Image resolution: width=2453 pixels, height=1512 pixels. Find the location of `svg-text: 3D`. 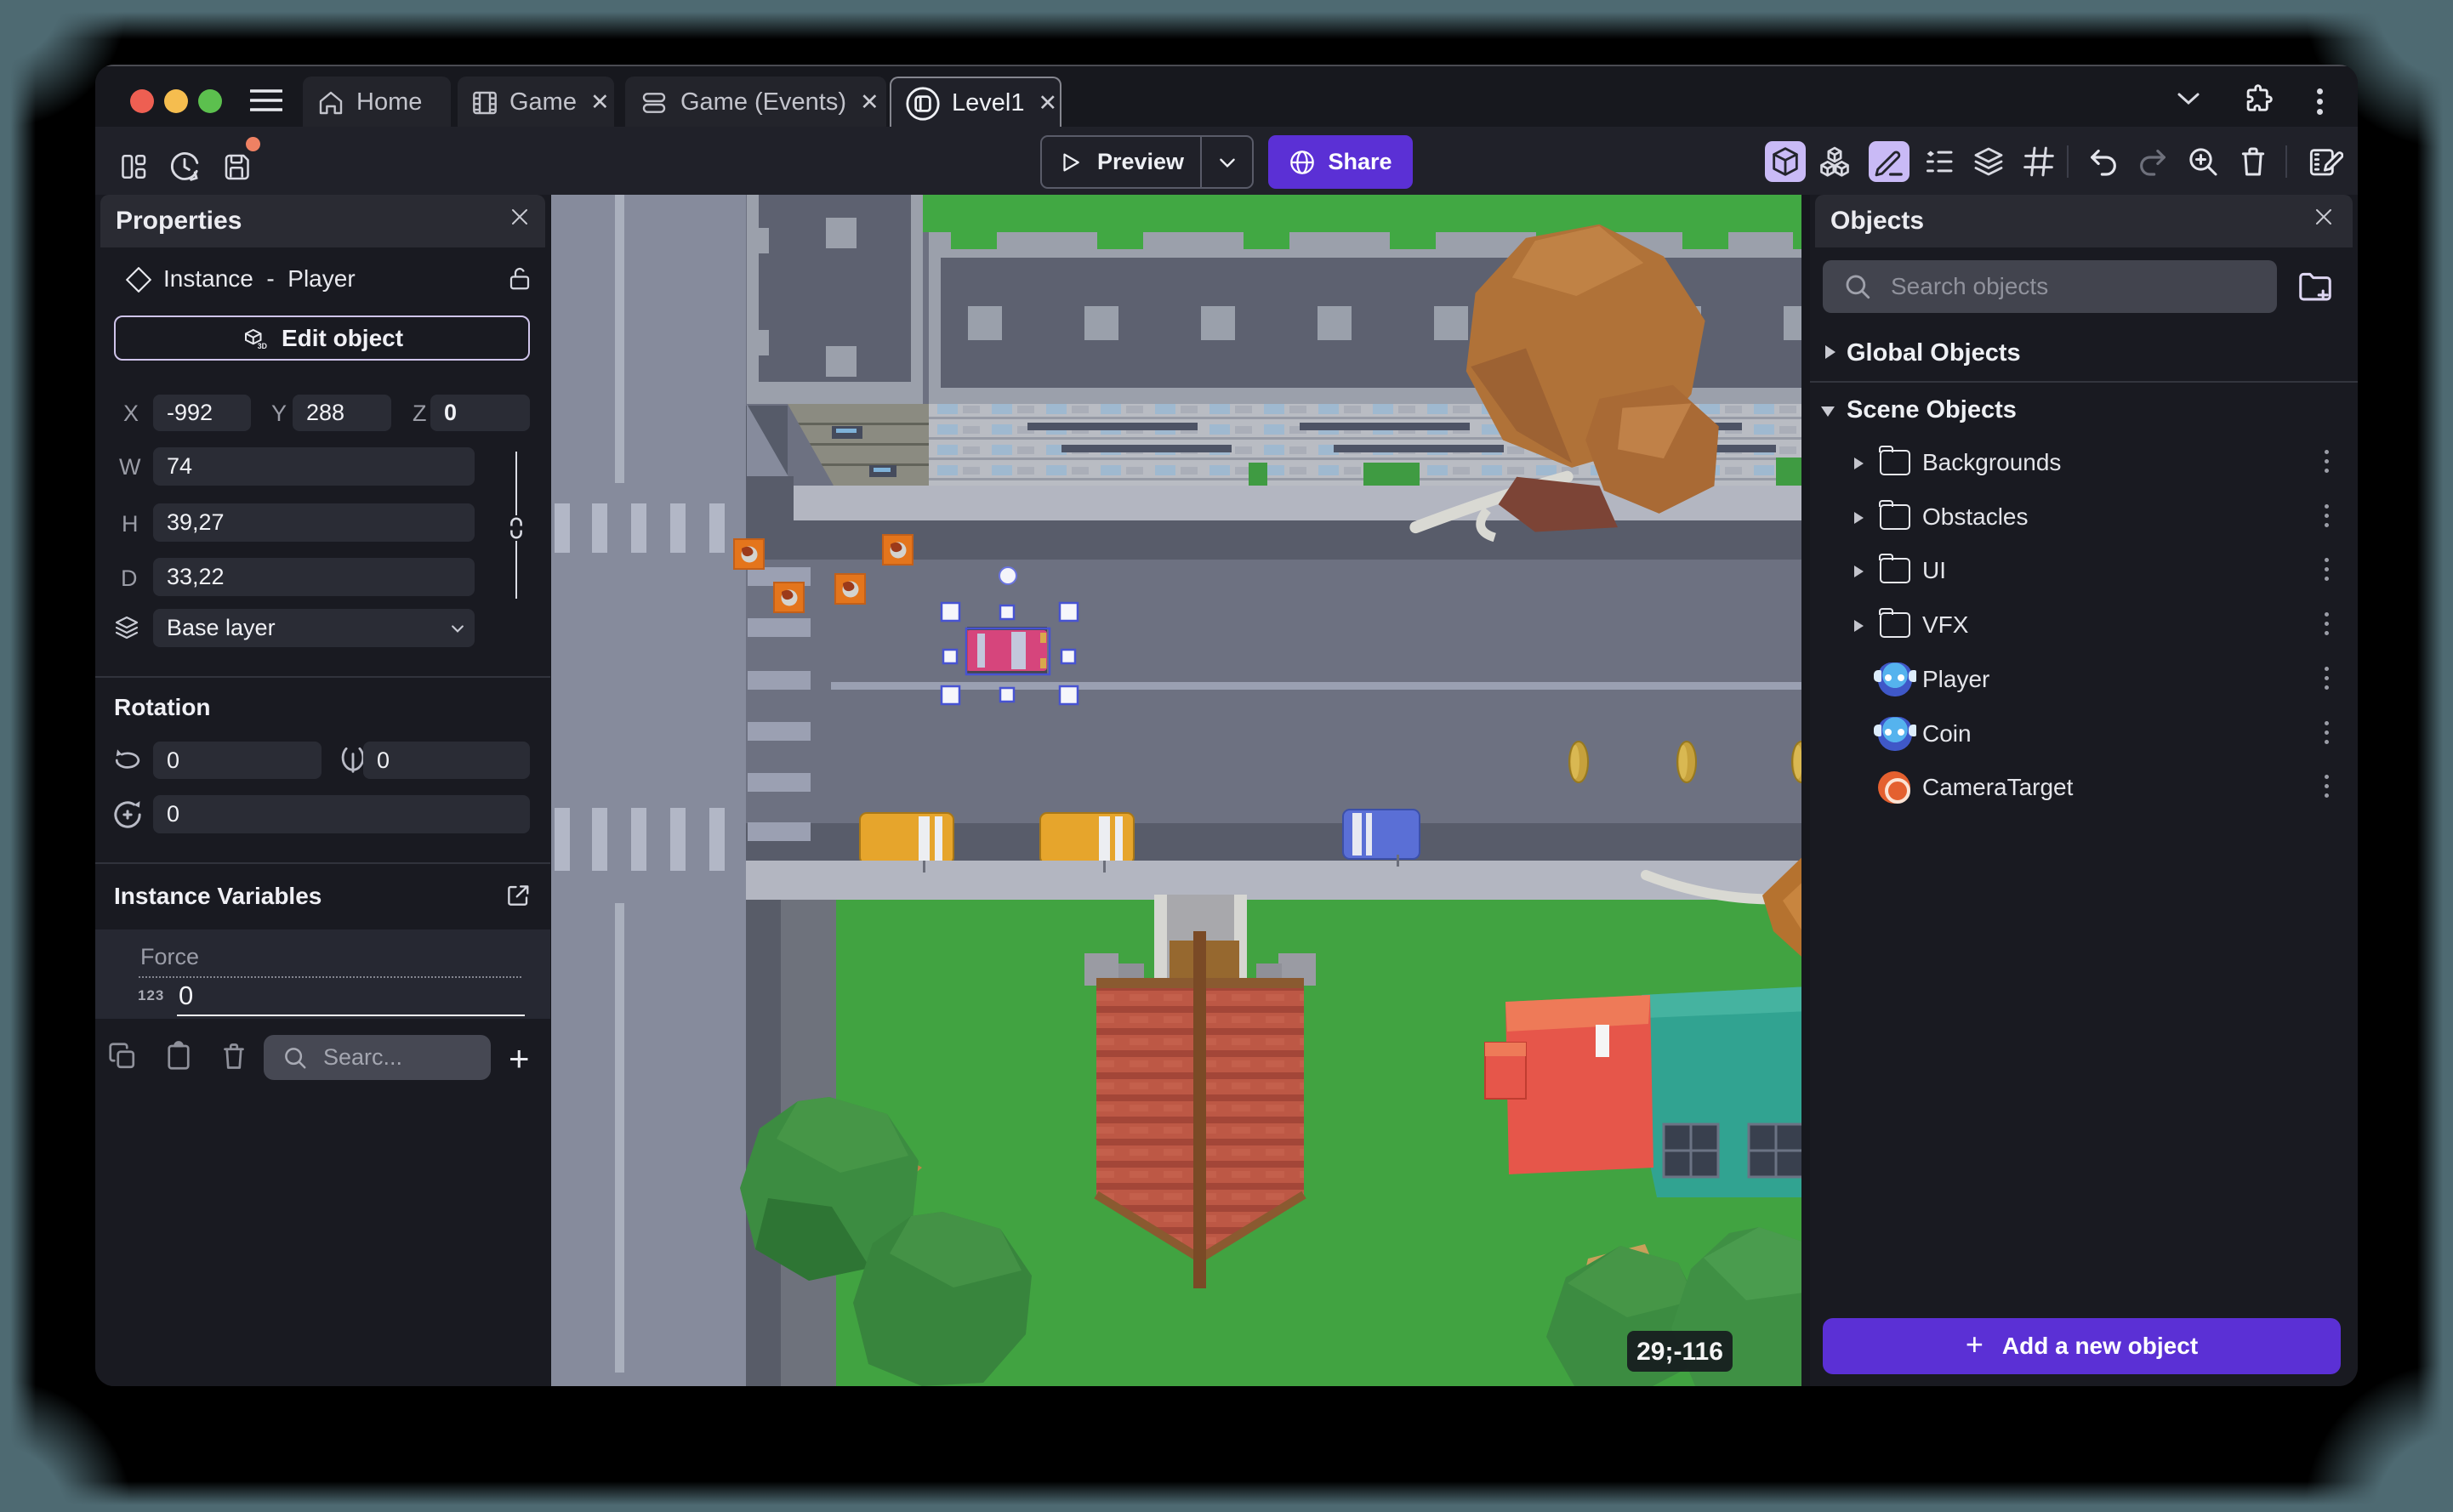

svg-text: 3D is located at coordinates (262, 345).